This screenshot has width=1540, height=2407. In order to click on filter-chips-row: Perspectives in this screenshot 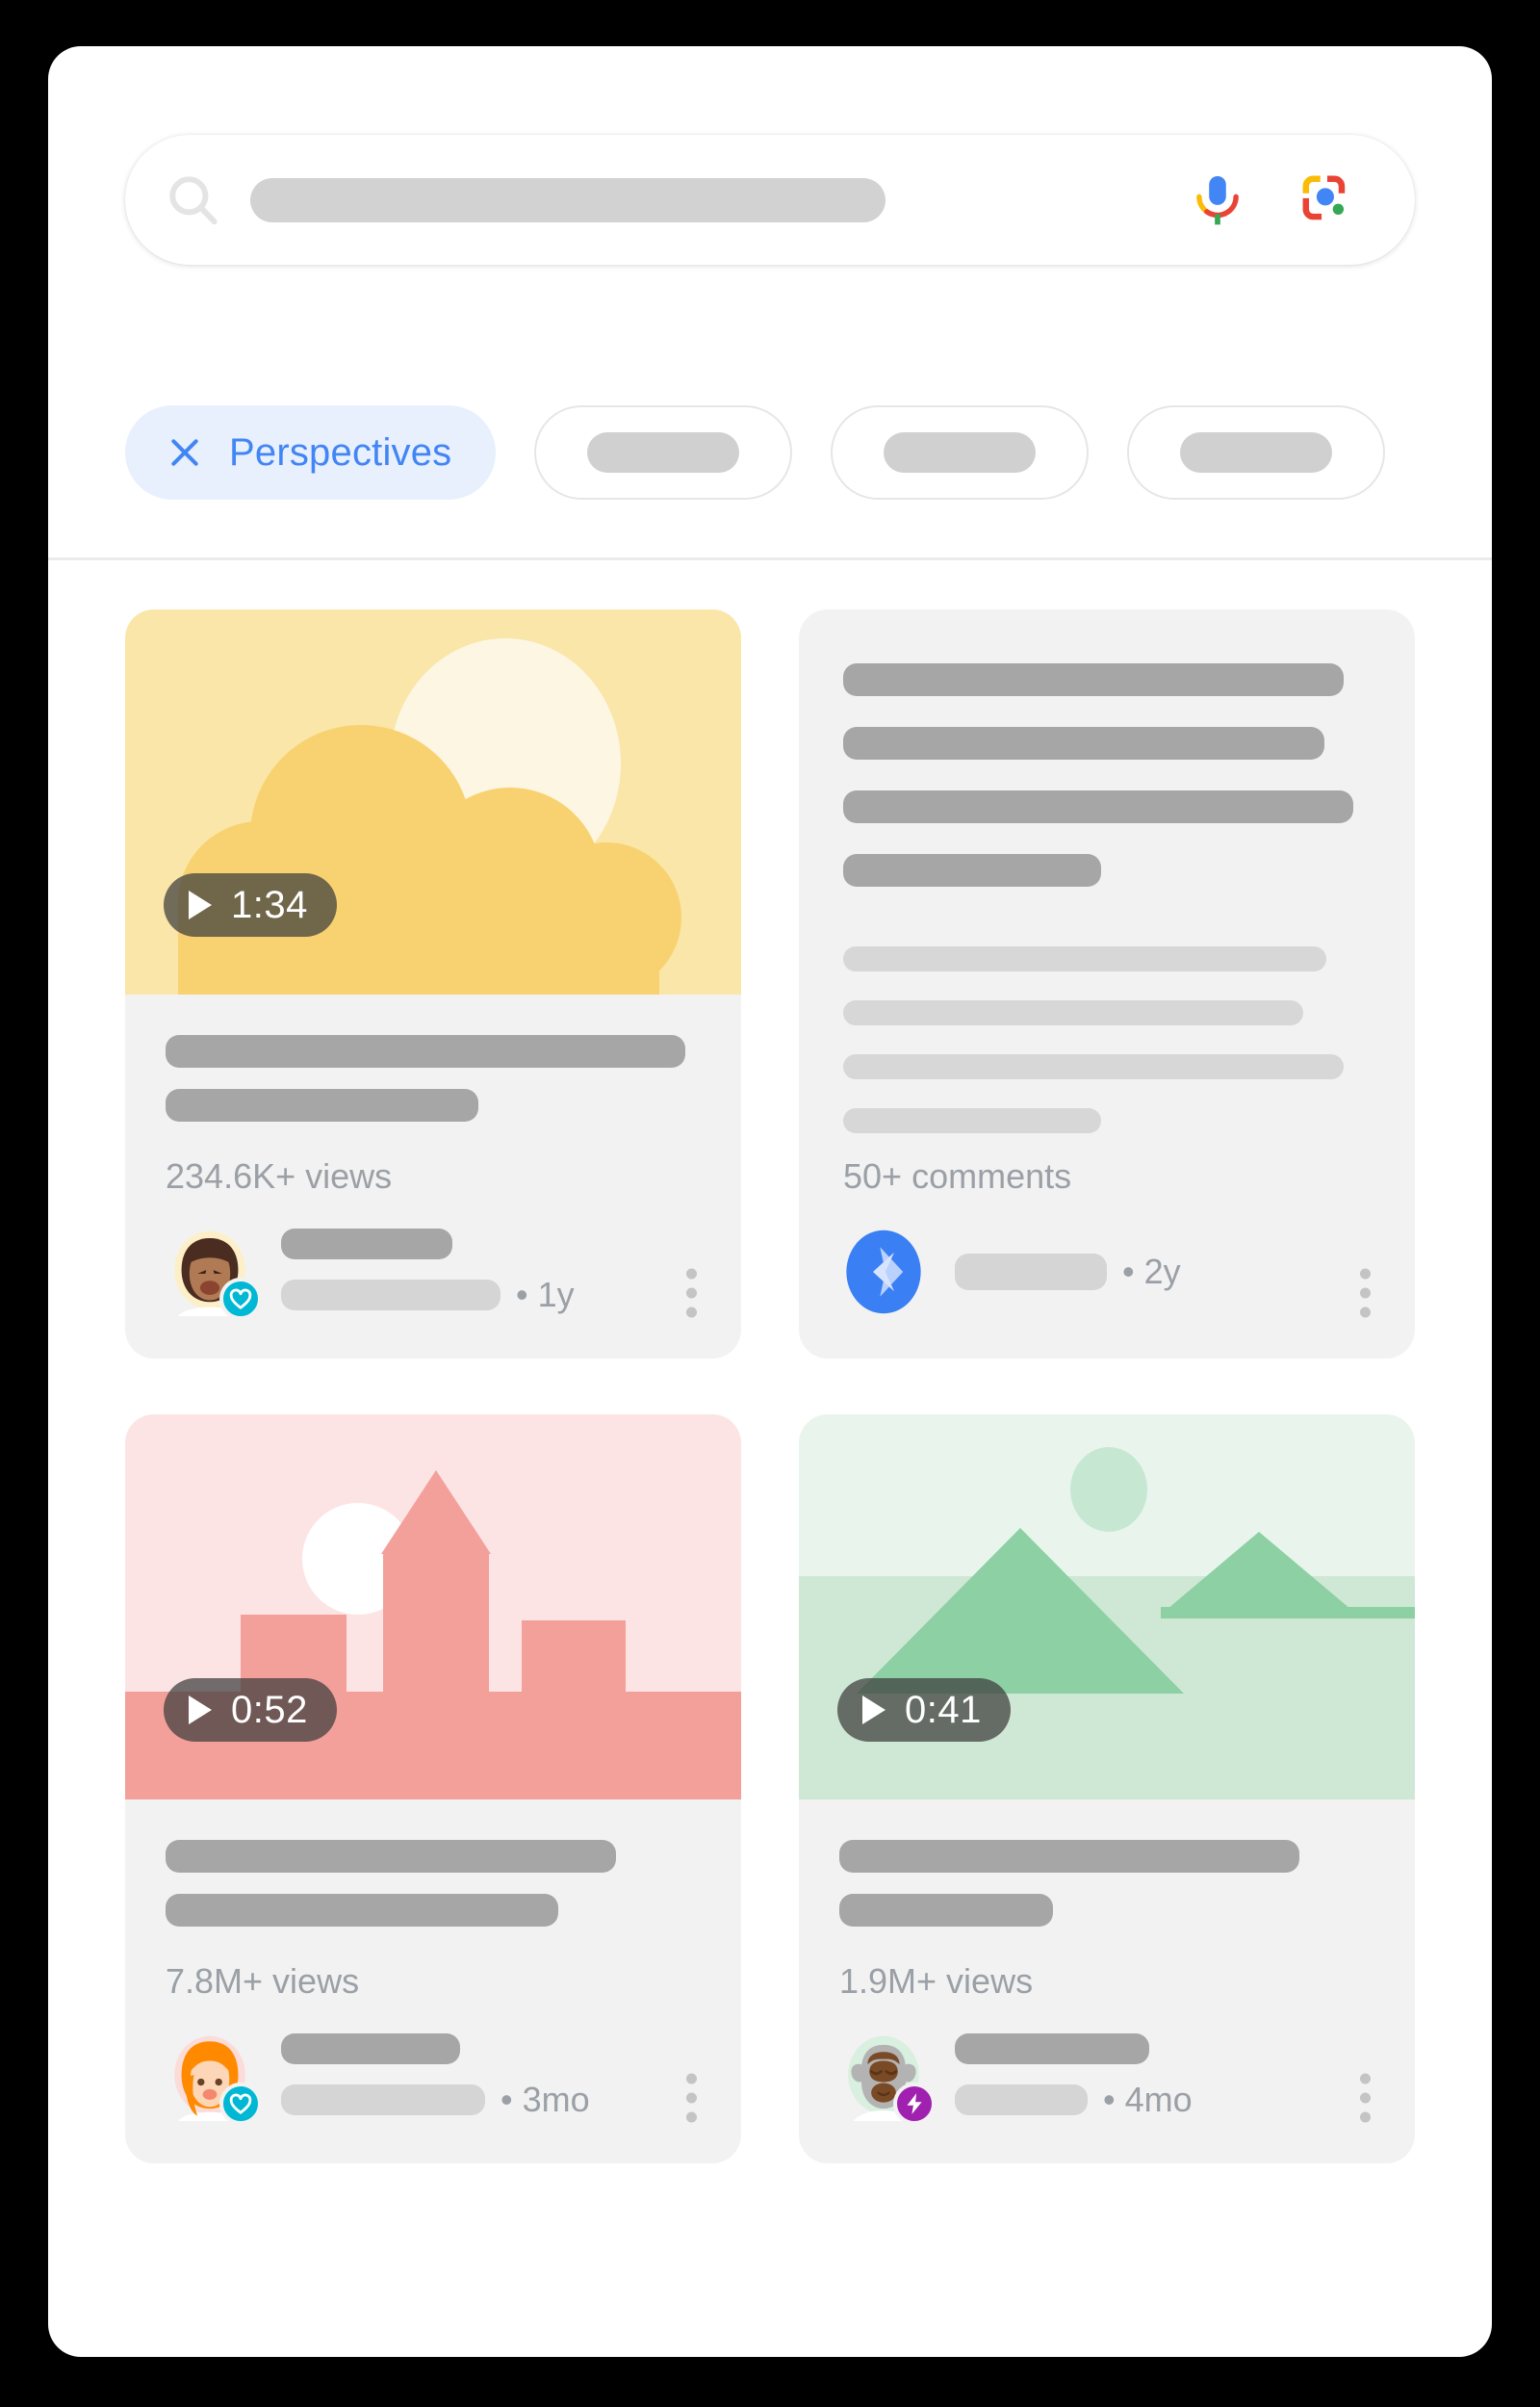, I will do `click(770, 452)`.